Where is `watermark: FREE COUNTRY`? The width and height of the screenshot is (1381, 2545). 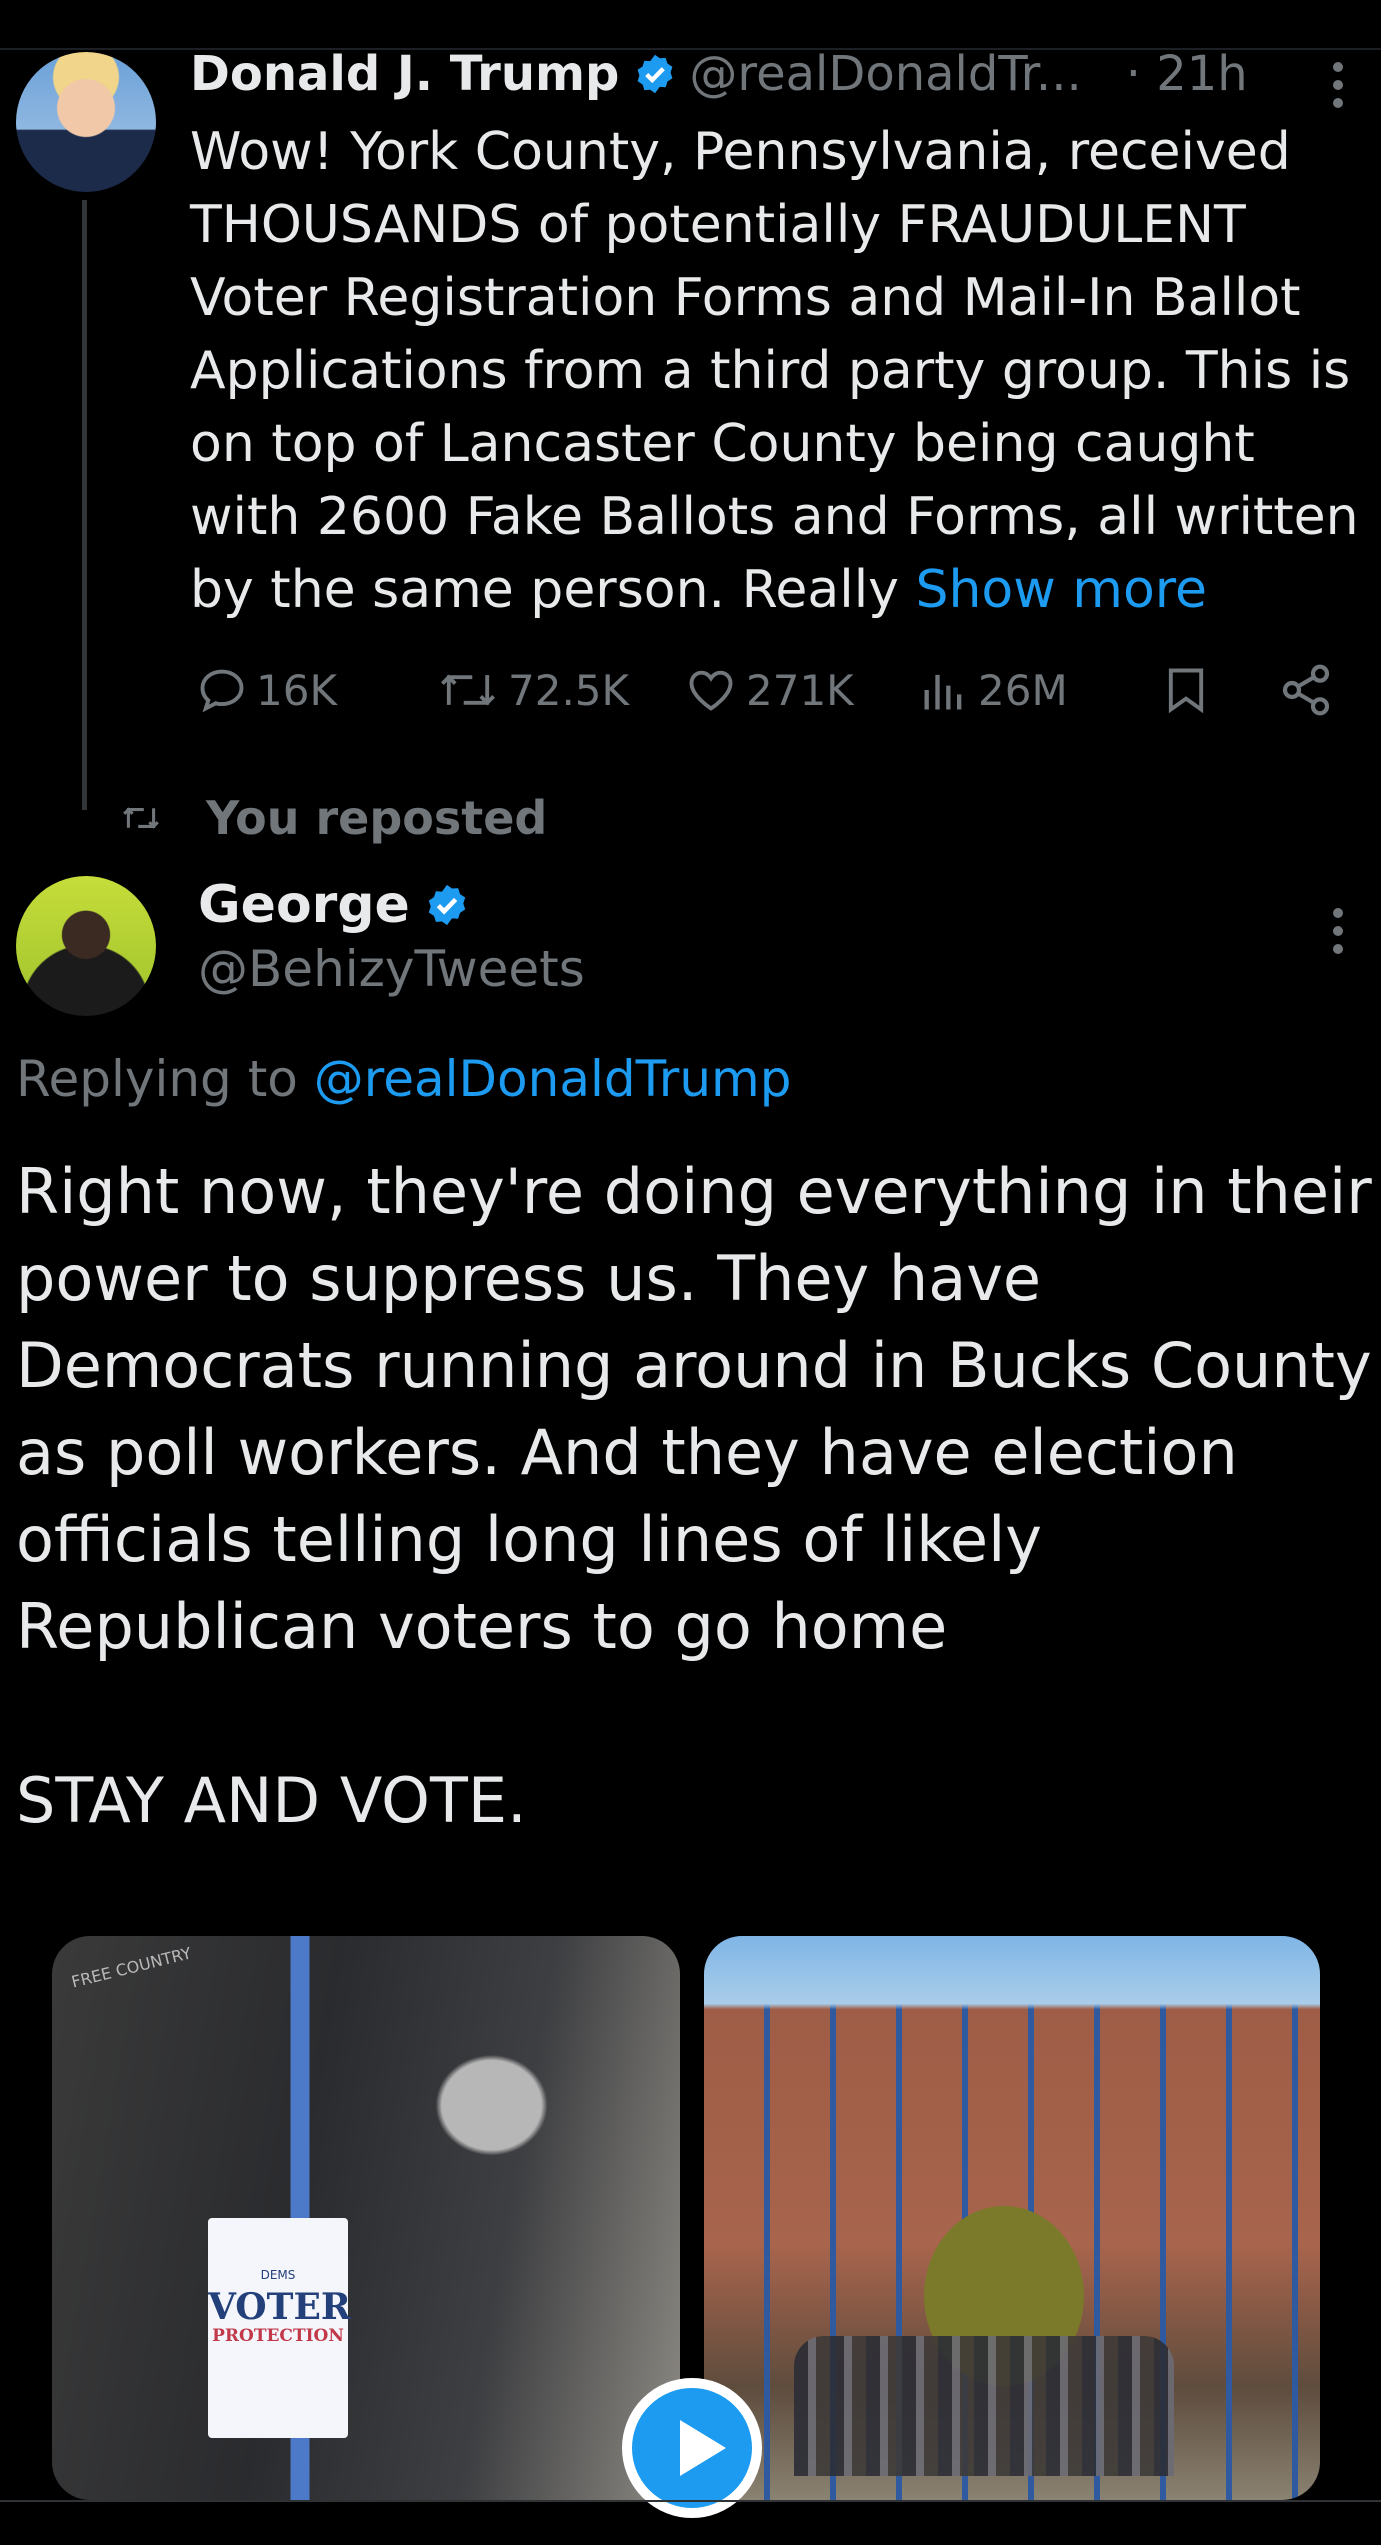 watermark: FREE COUNTRY is located at coordinates (131, 1967).